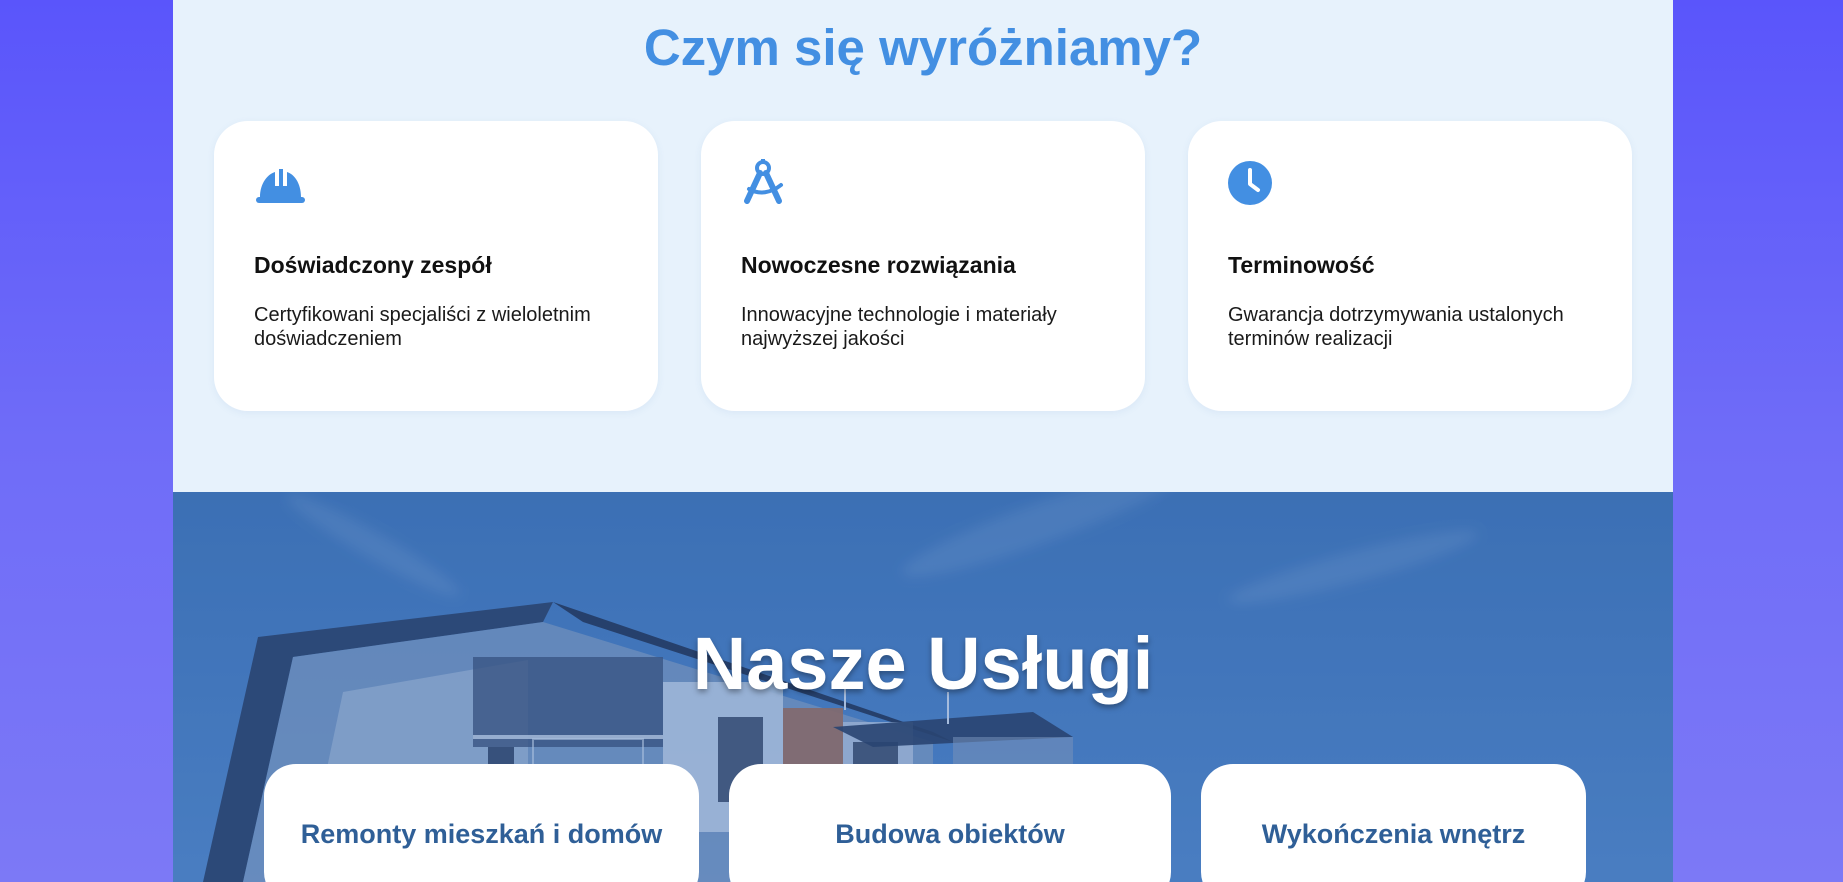 Image resolution: width=1843 pixels, height=882 pixels. I want to click on services-title: Nasze Usługi, so click(923, 663).